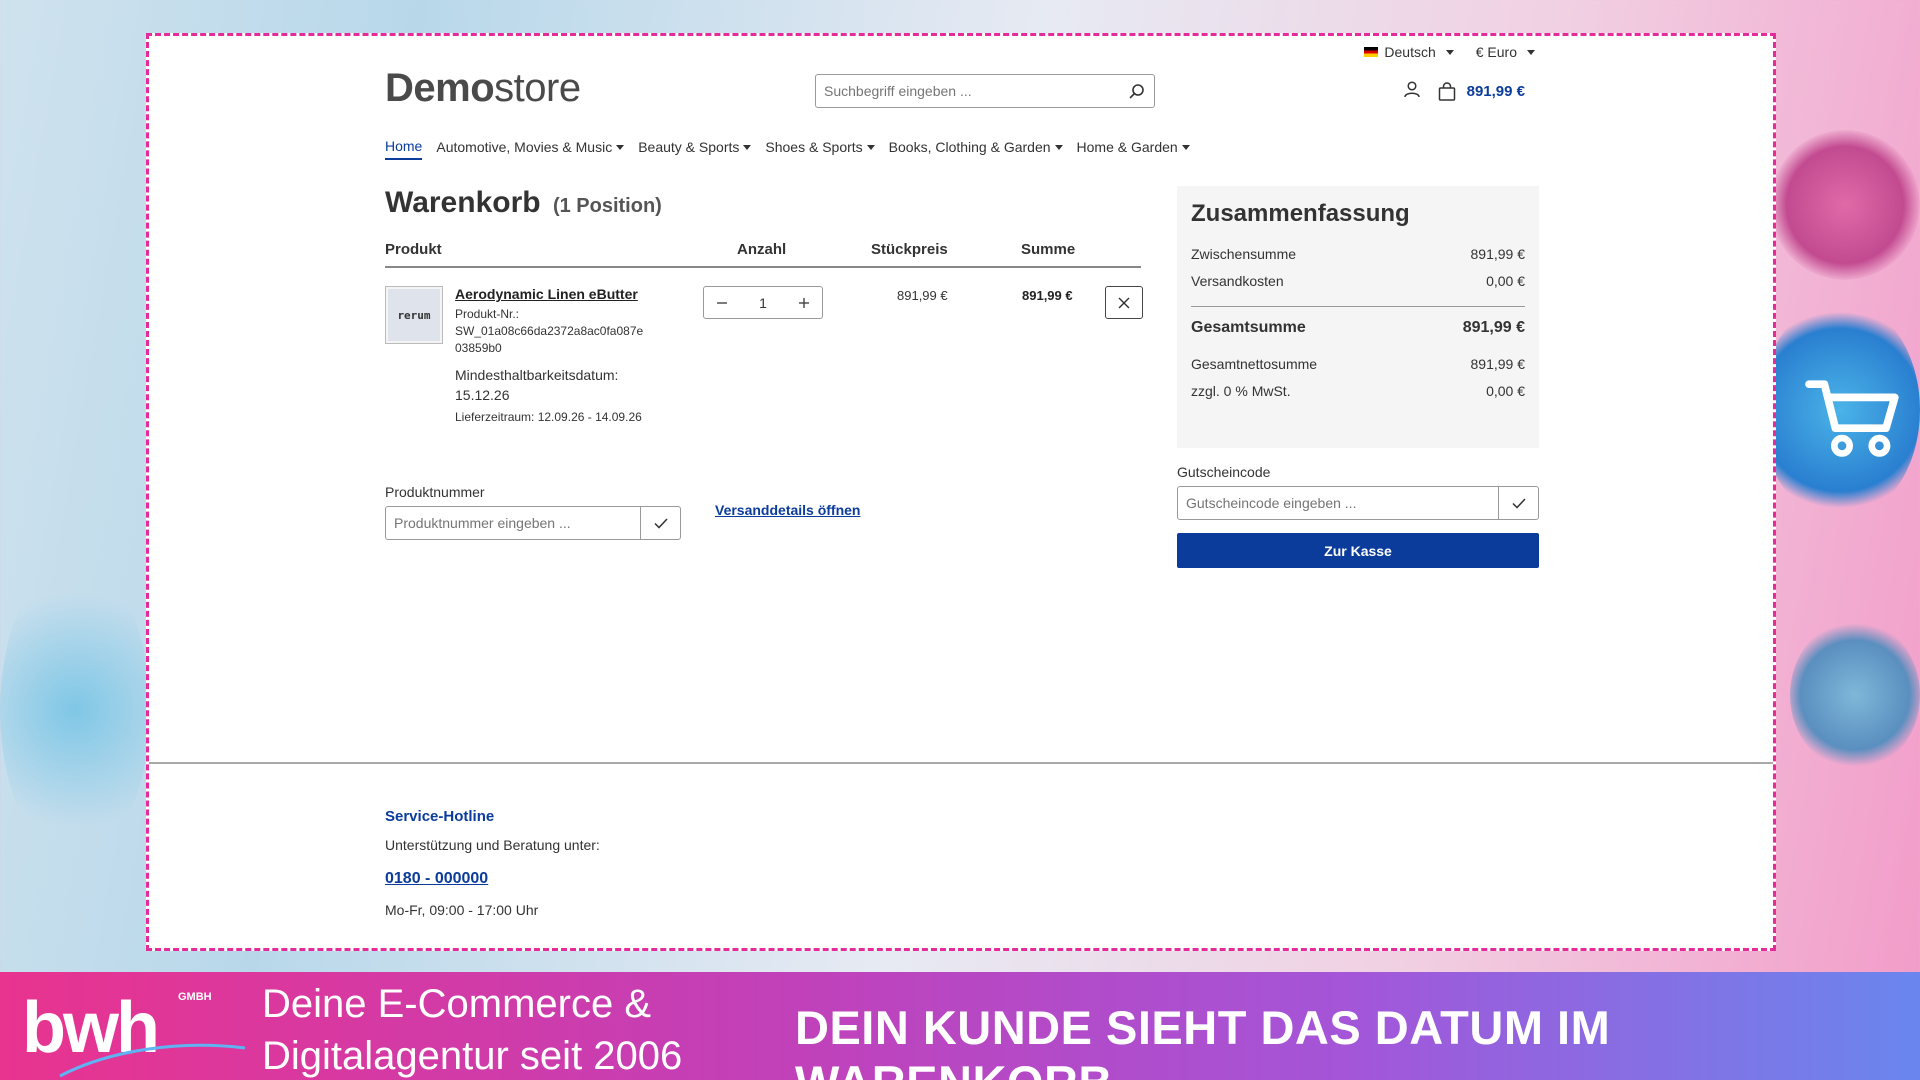  What do you see at coordinates (961, 763) in the screenshot?
I see `footer-divider` at bounding box center [961, 763].